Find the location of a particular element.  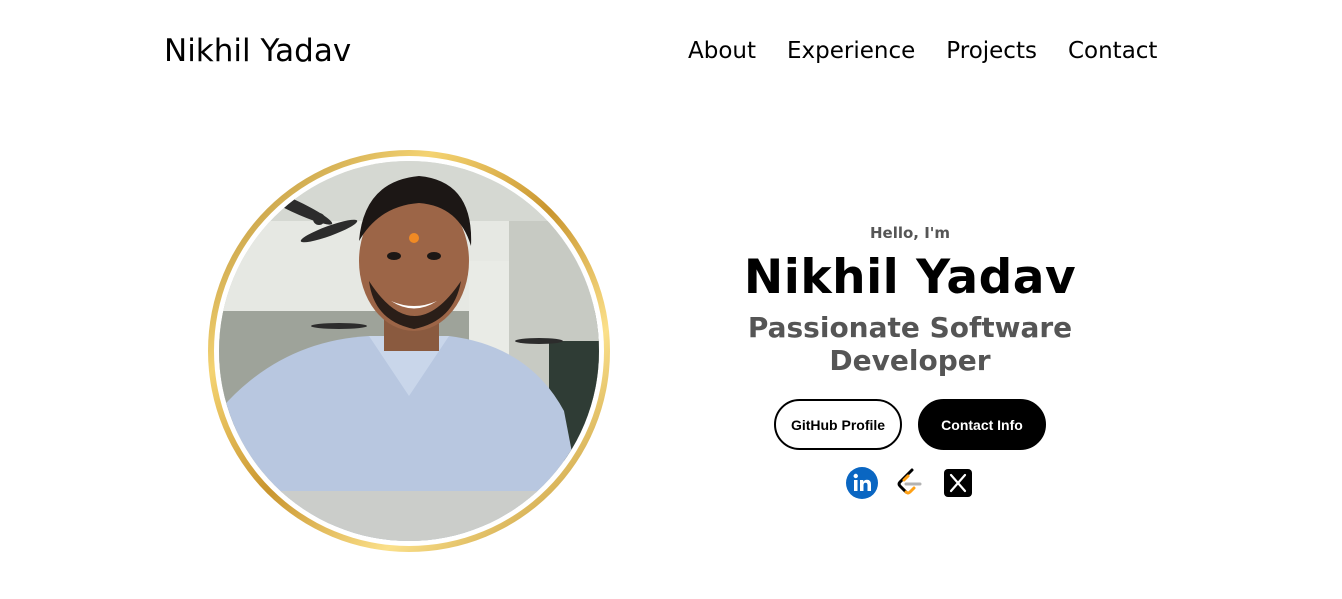

contact-info-button: Contact Info is located at coordinates (982, 424).